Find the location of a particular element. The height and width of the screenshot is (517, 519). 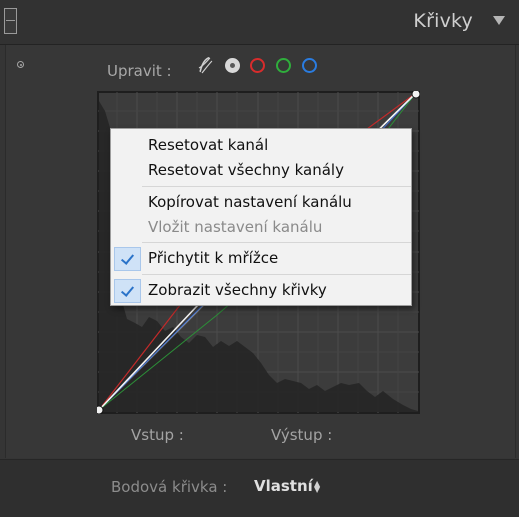

panel-toggle-icon is located at coordinates (499, 20).